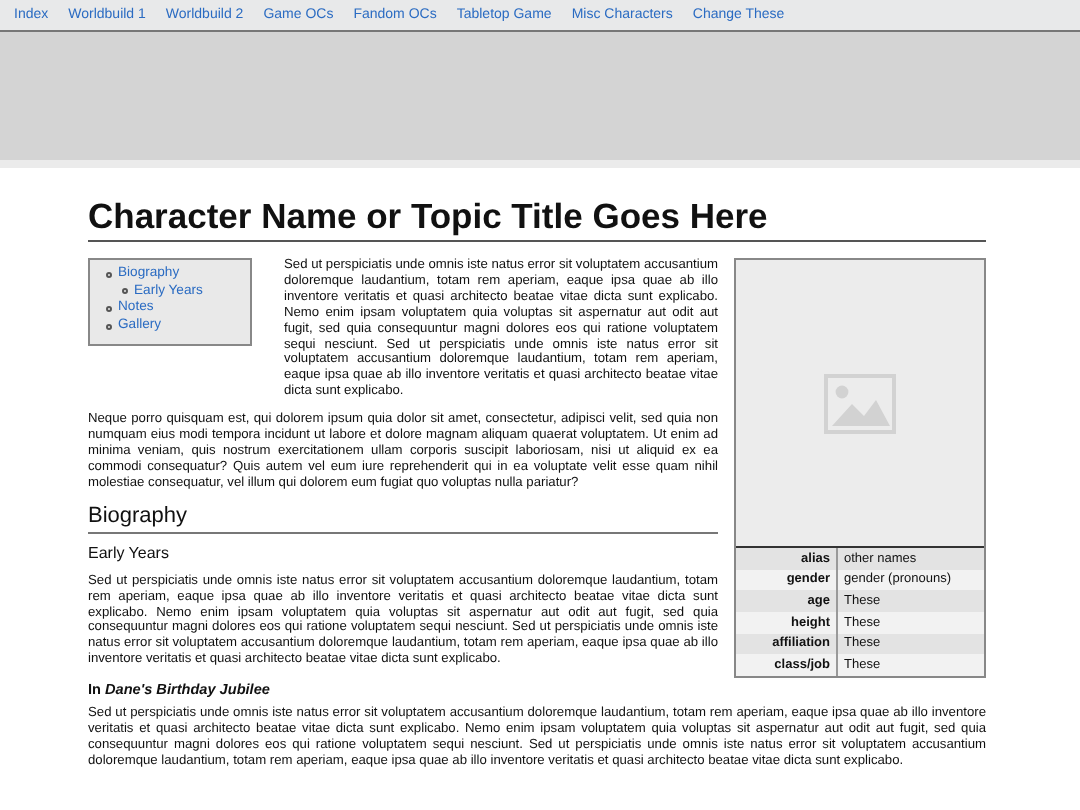  I want to click on section-heading: Biography, so click(403, 518).